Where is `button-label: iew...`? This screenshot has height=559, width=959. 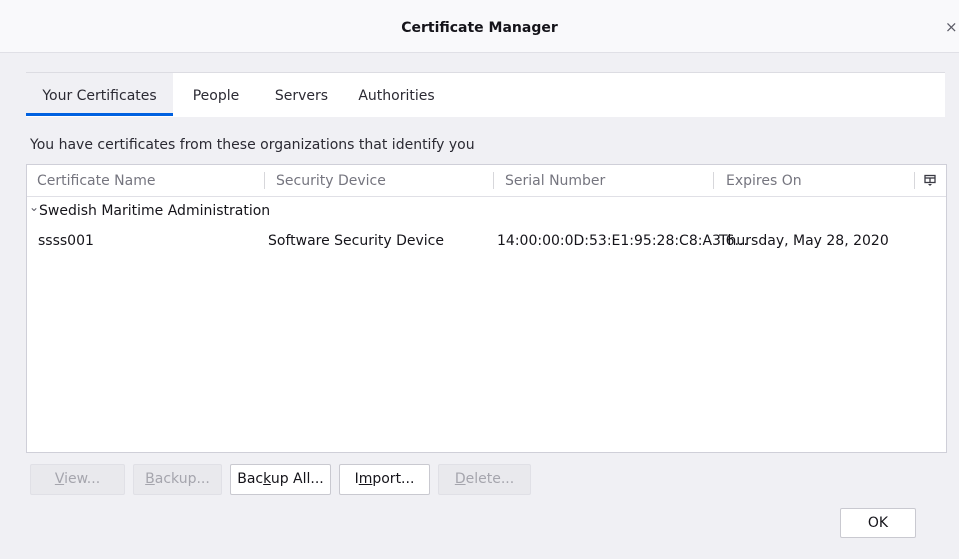 button-label: iew... is located at coordinates (82, 479).